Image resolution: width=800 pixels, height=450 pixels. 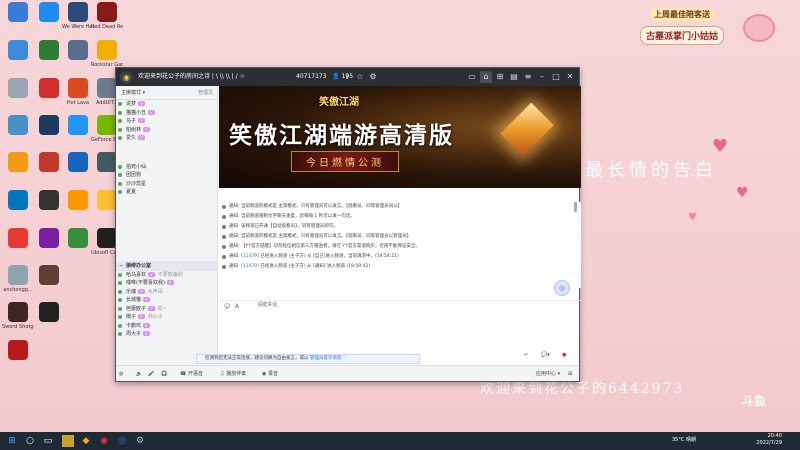 I want to click on user-list-item: 说梦 V, so click(x=166, y=104).